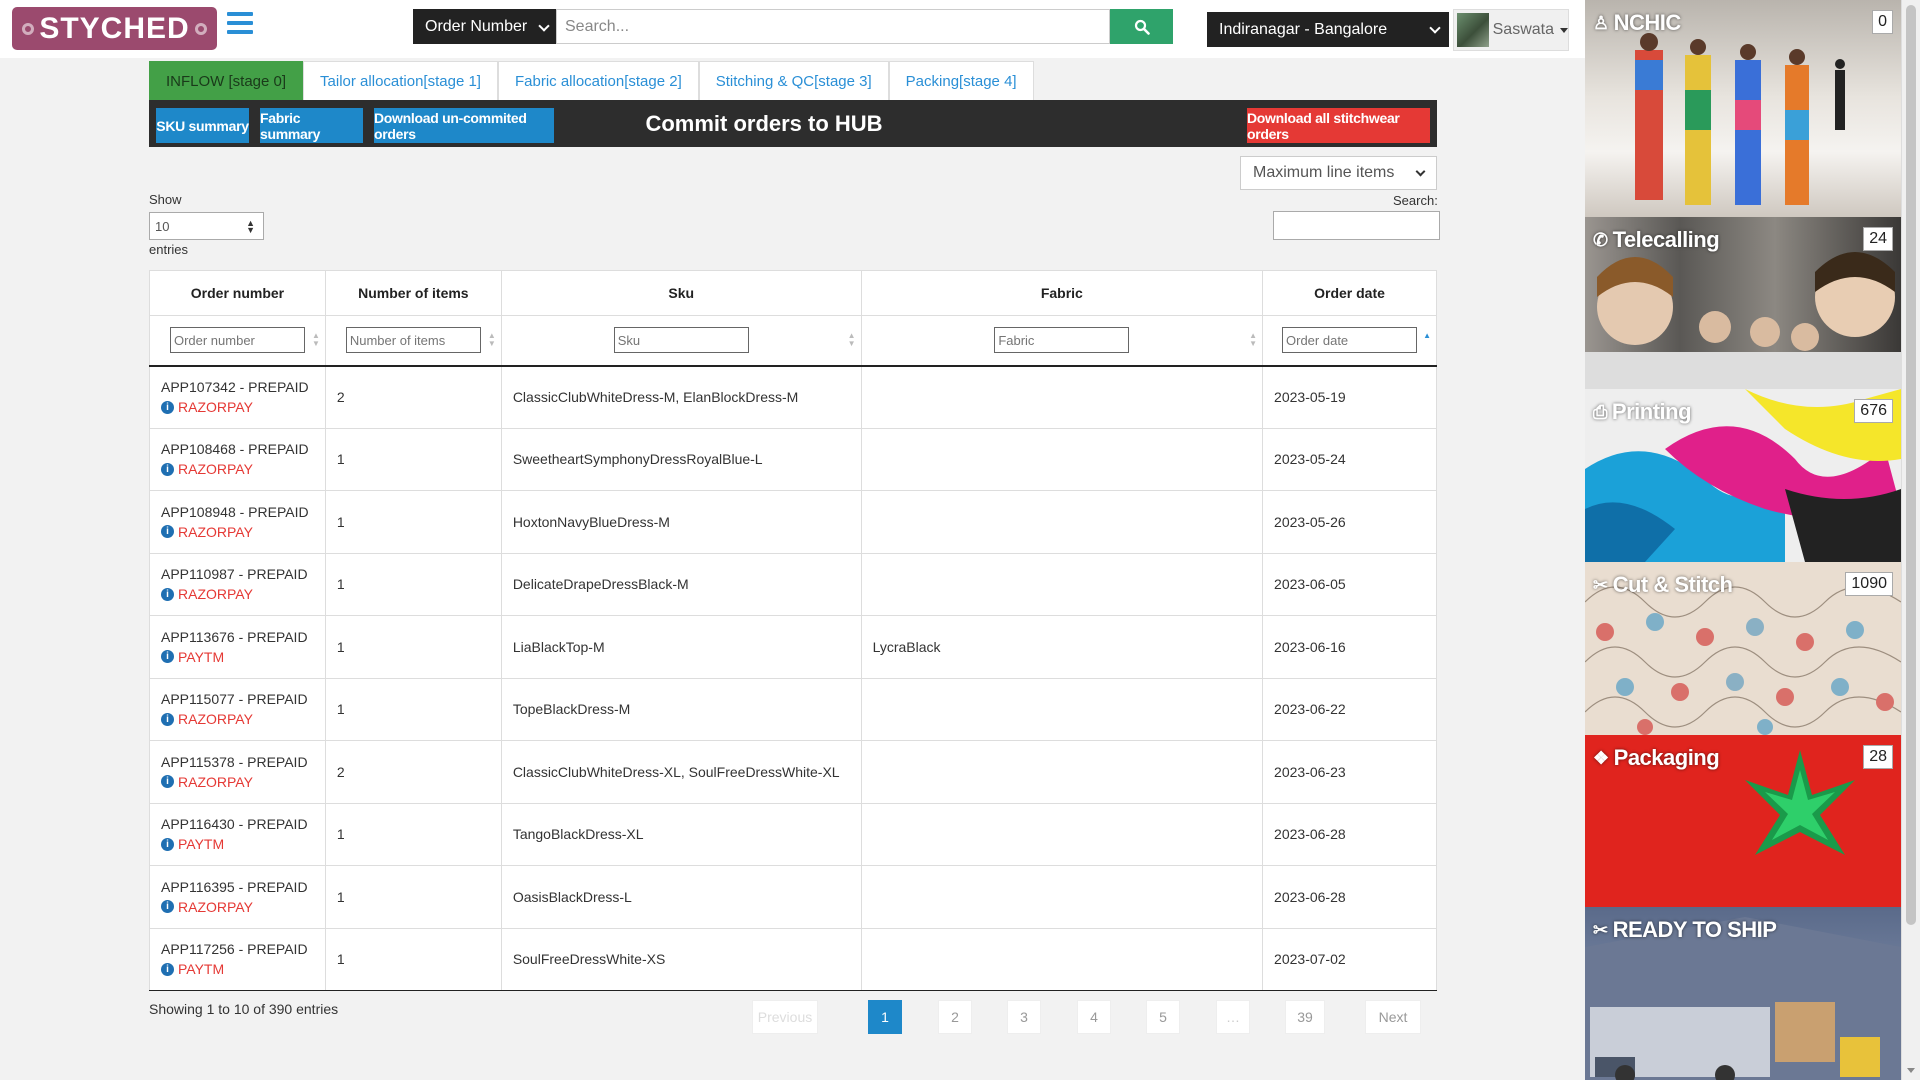  What do you see at coordinates (237, 834) in the screenshot?
I see `cell-order: APP116430 - PREPAID i PAYTM` at bounding box center [237, 834].